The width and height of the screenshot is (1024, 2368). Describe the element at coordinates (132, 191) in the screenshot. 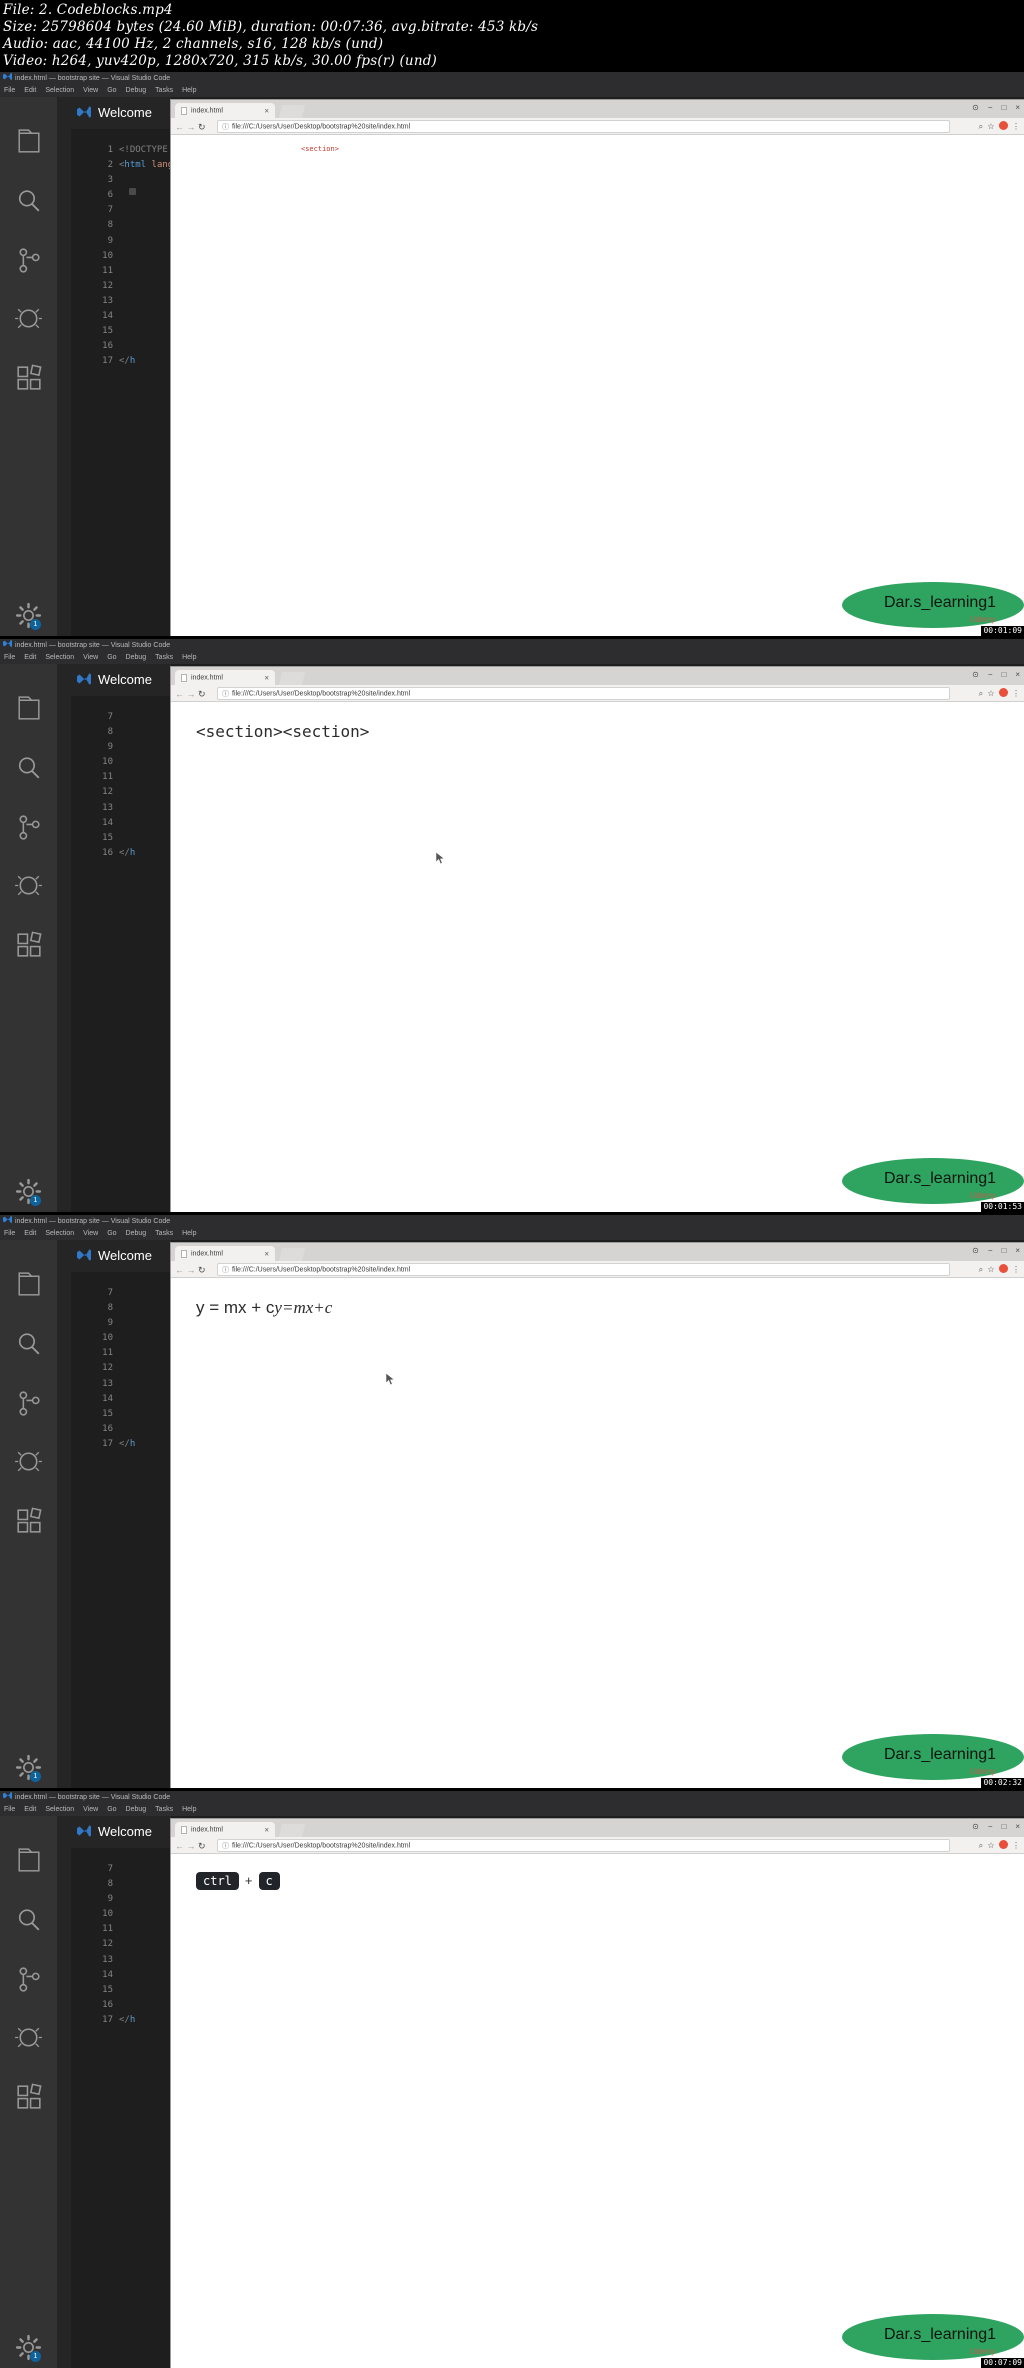

I see `folded-region-marker` at that location.